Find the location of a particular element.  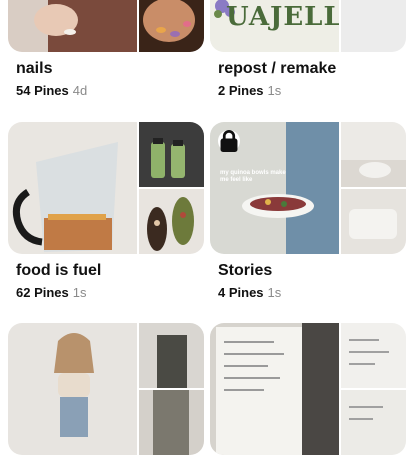

cover-image-main: UAJELL is located at coordinates (274, 26).